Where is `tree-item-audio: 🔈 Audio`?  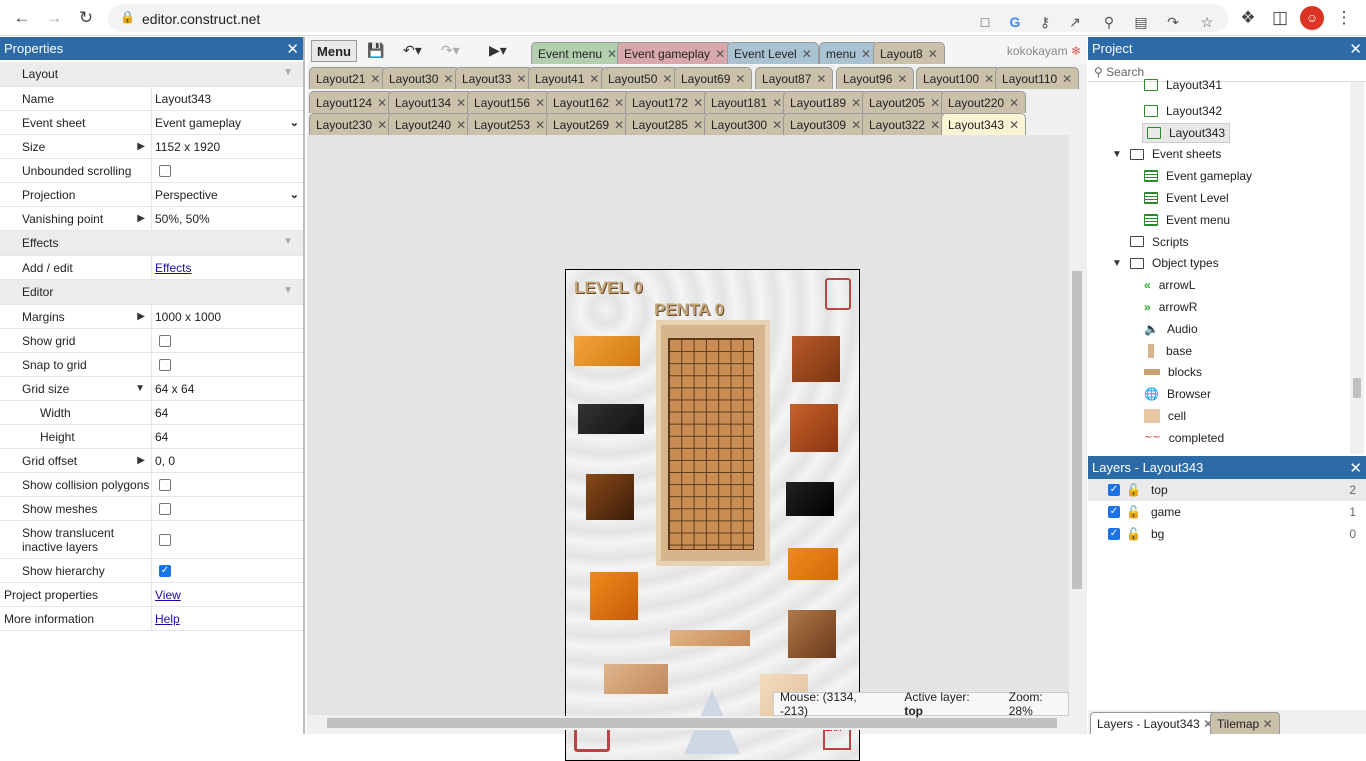
tree-item-audio: 🔈 Audio is located at coordinates (1171, 329).